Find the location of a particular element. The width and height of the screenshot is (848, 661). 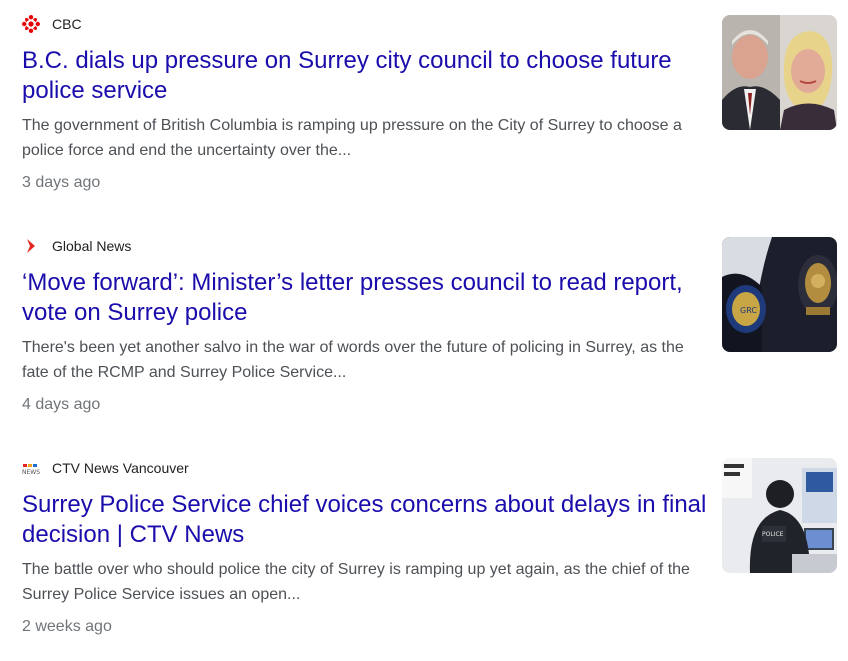

source-name: CTV News Vancouver is located at coordinates (120, 468).